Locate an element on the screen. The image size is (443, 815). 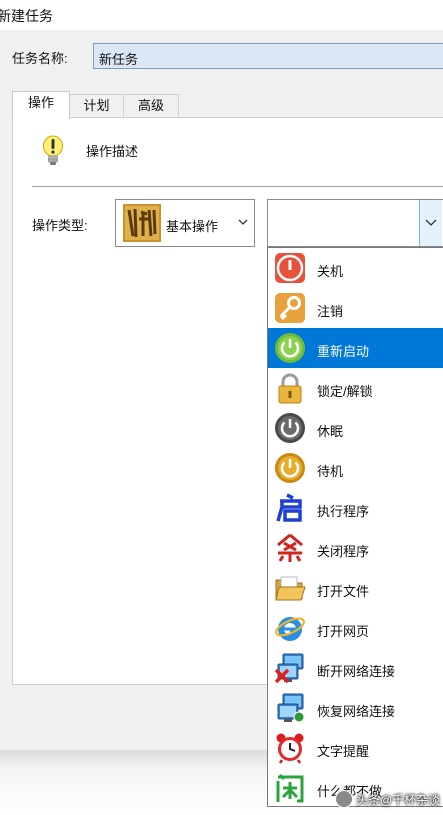
lightbulb-icon is located at coordinates (53, 152).